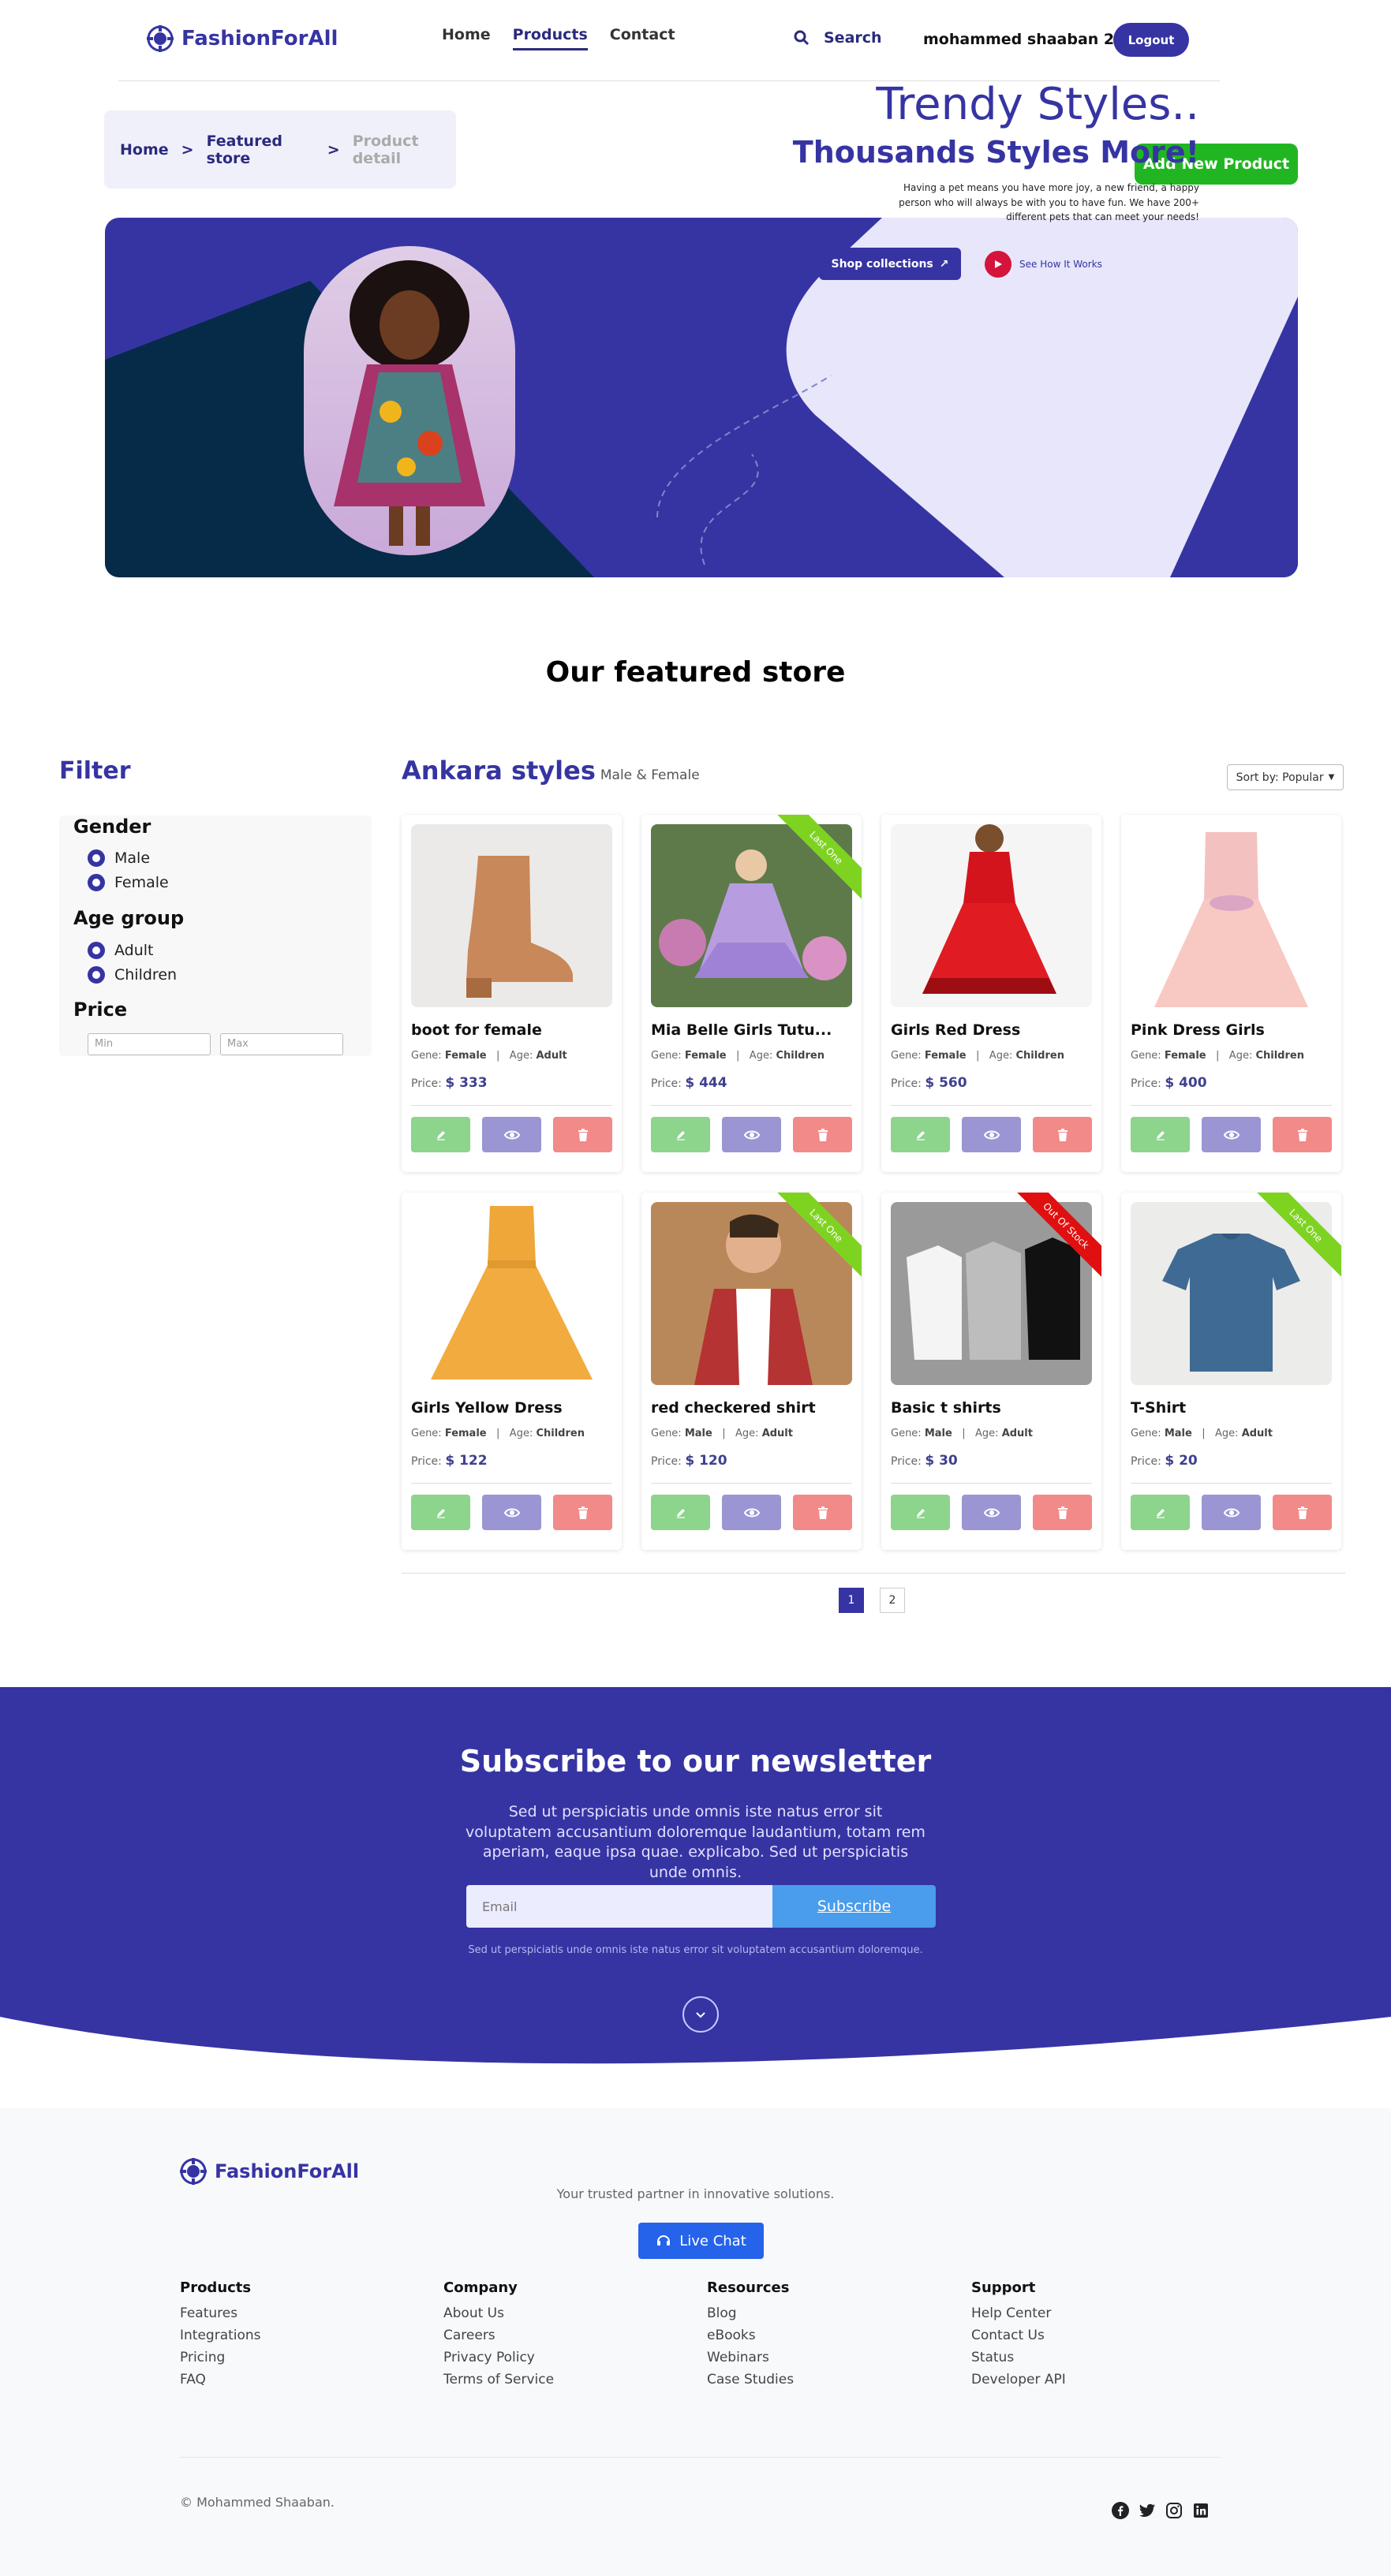 Image resolution: width=1391 pixels, height=2576 pixels. Describe the element at coordinates (998, 264) in the screenshot. I see `play-icon` at that location.